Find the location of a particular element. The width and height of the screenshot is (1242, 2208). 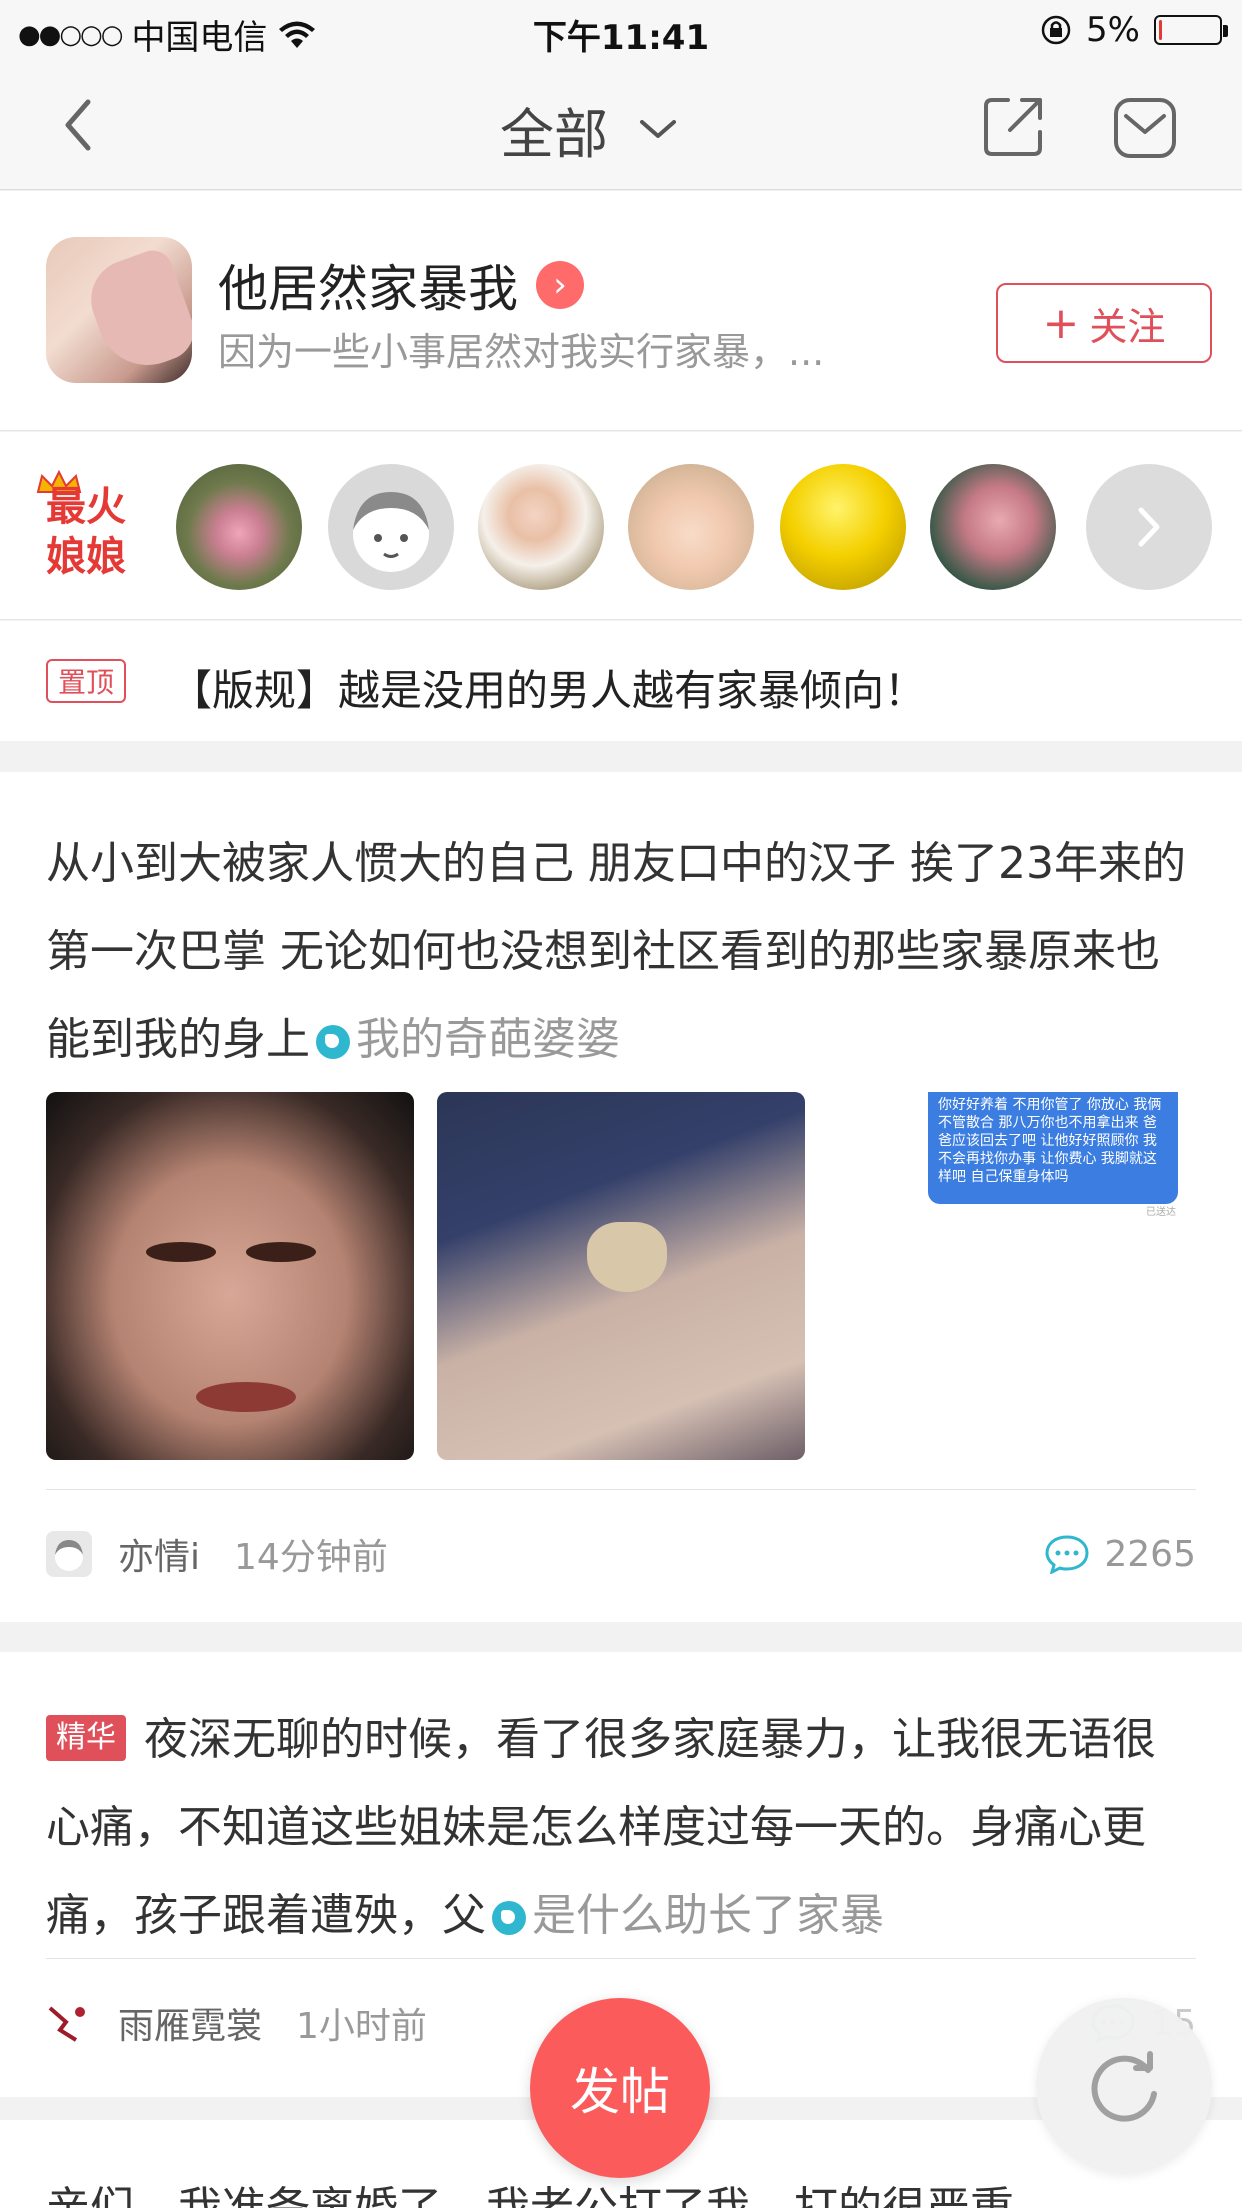

group-name: 他居然家暴我 is located at coordinates (368, 289).